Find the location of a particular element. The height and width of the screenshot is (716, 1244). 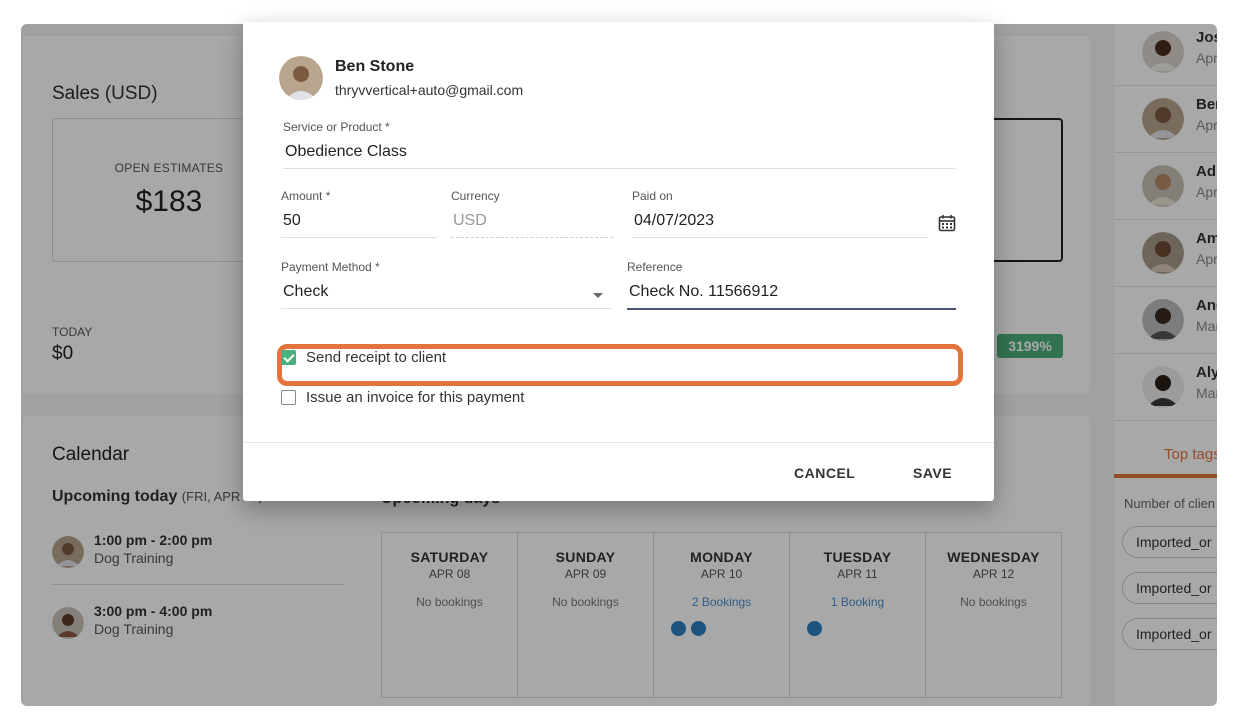

amount-field: Amount * 50 is located at coordinates (359, 213).